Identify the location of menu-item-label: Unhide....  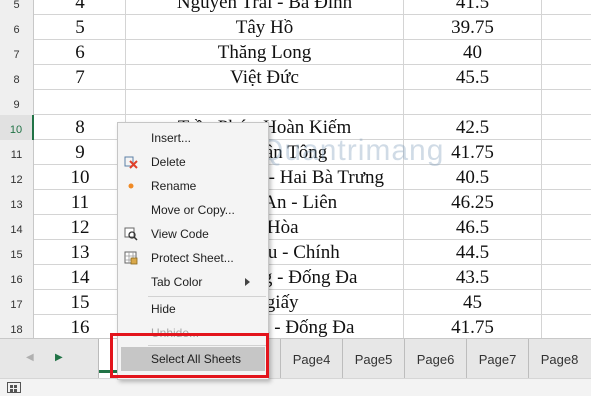
(175, 333).